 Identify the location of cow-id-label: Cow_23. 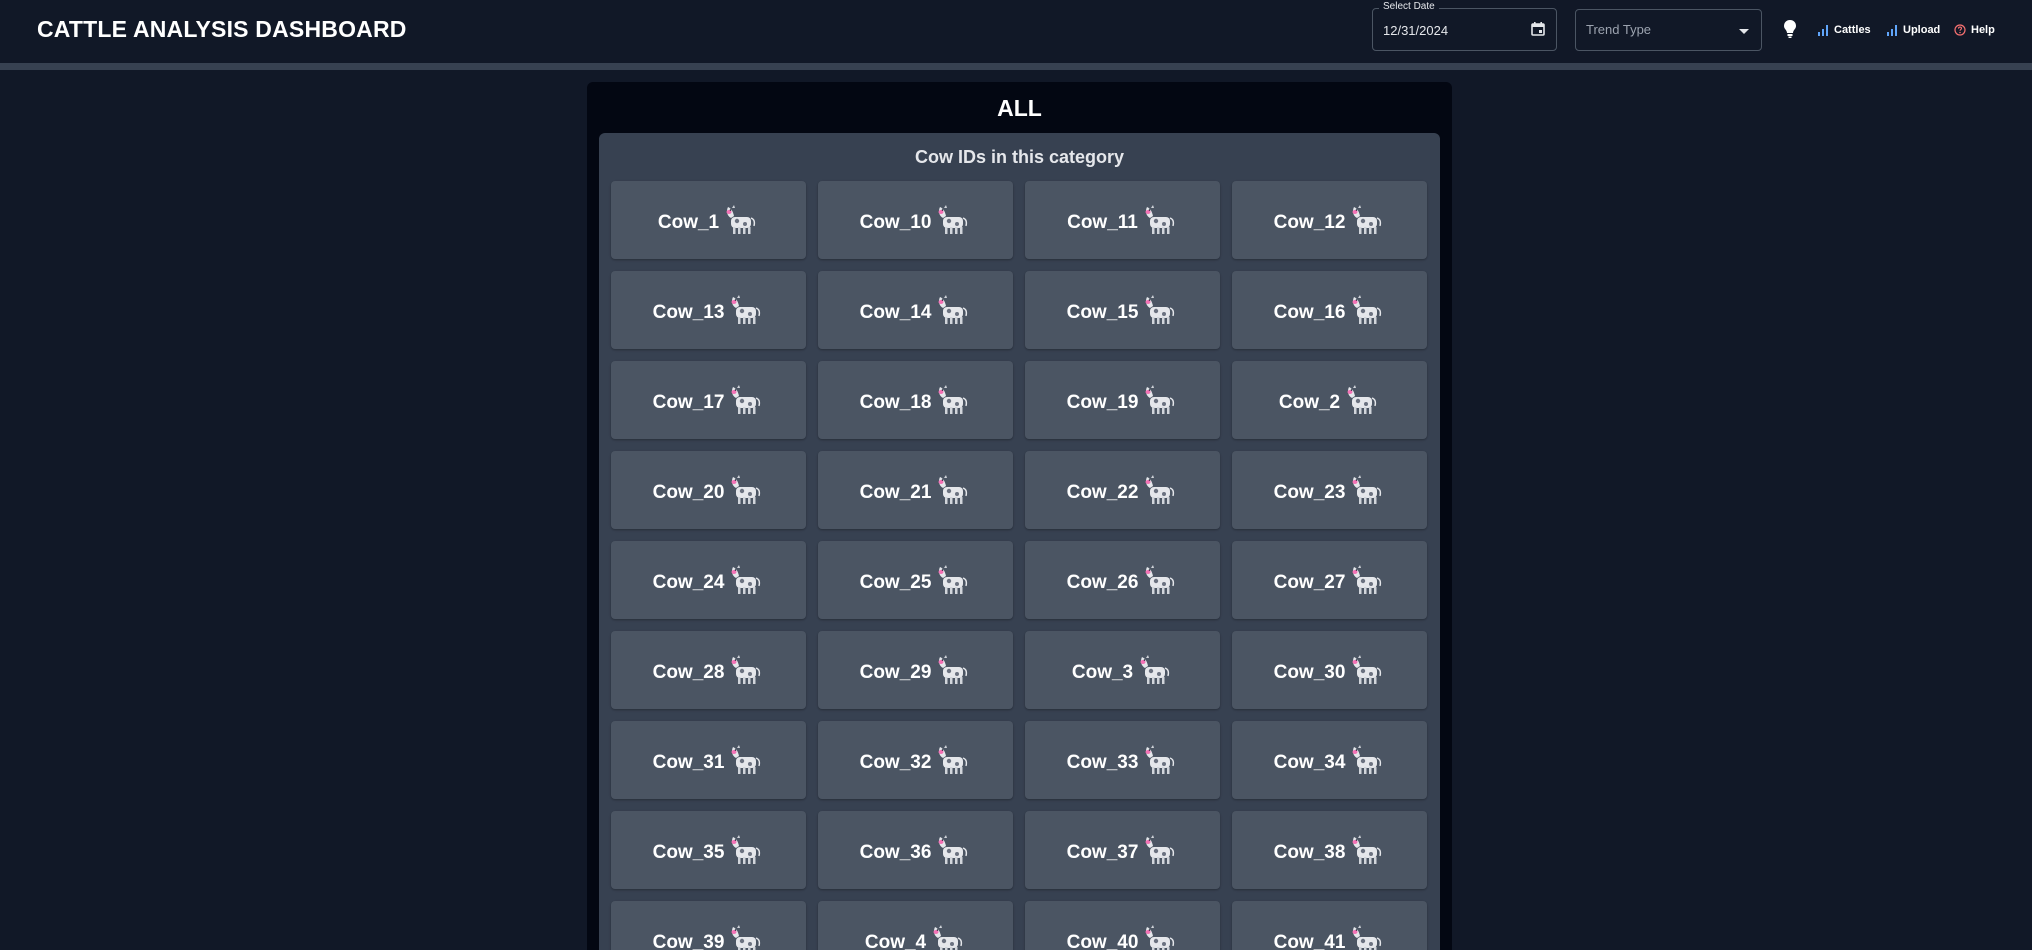
(1309, 492).